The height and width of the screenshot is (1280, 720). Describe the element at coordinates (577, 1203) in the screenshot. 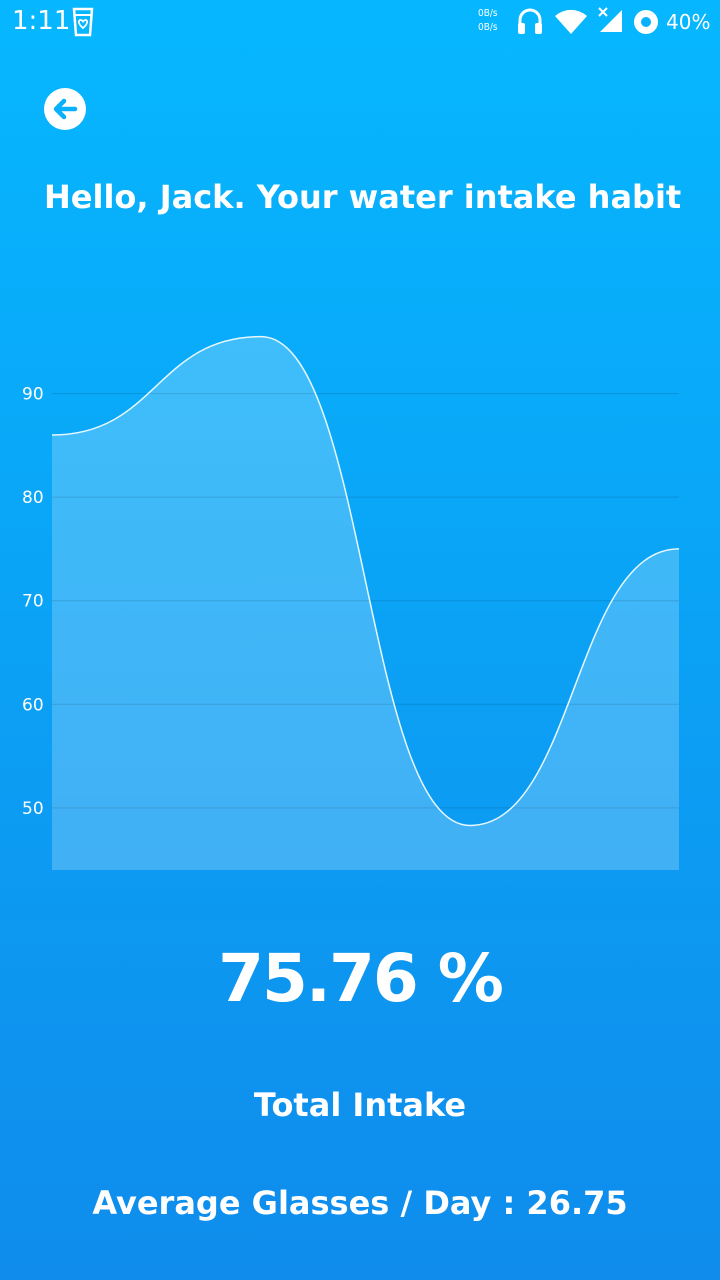

I see `average-glasses-value: 26.75` at that location.